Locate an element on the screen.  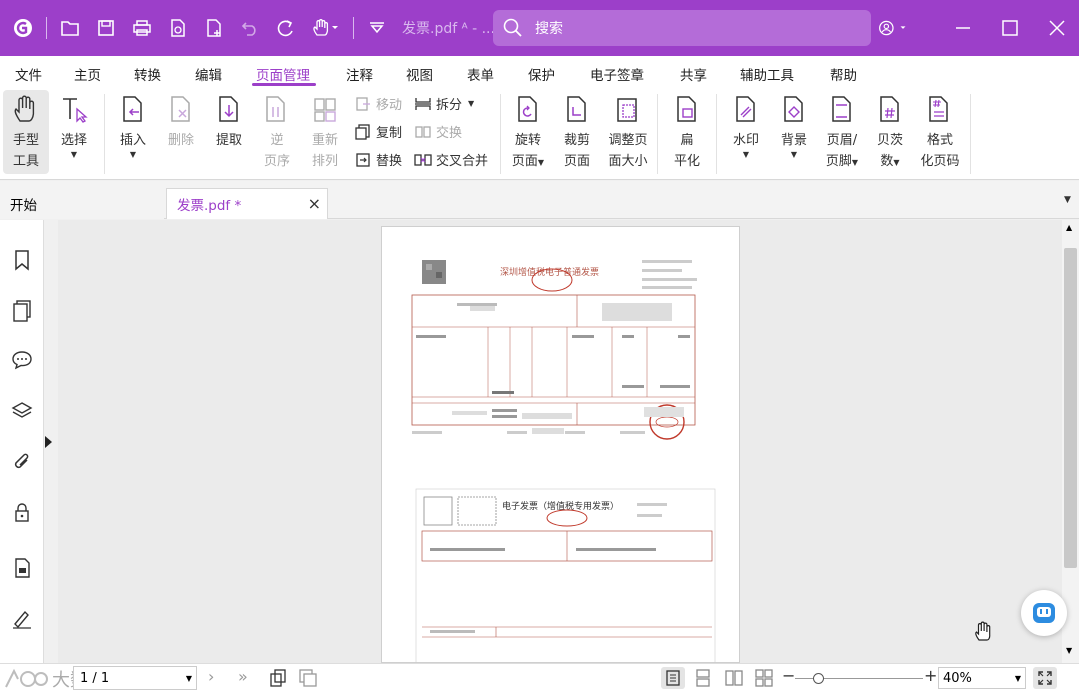
fullscreen-icon is located at coordinates (1045, 678).